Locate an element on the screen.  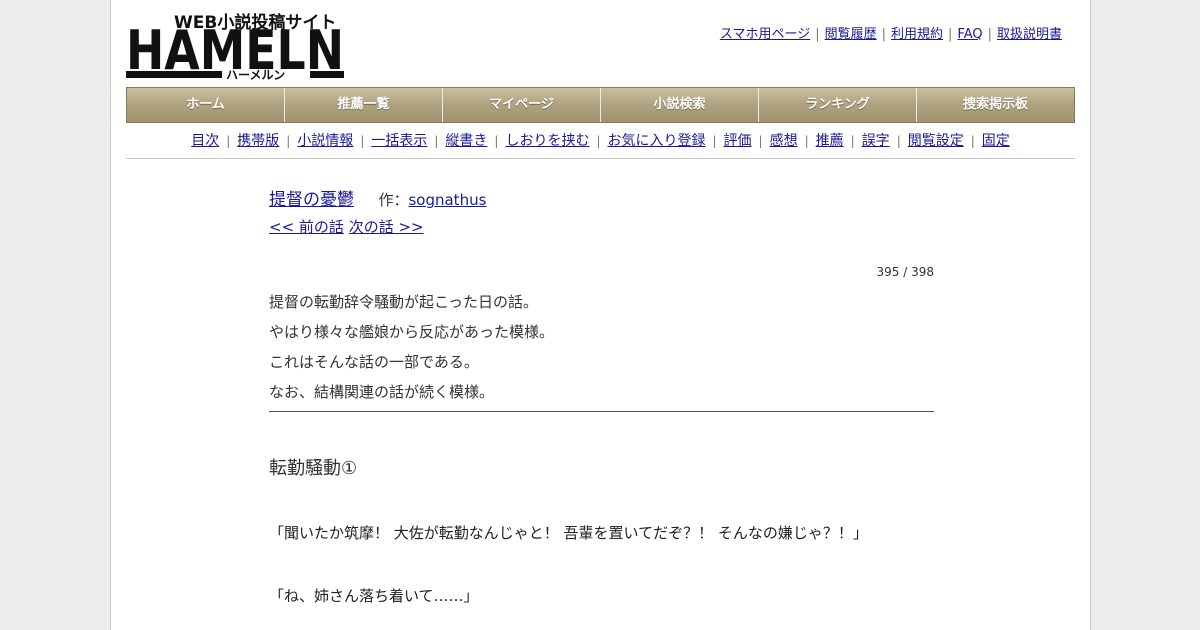
preface-line: これはそんな話の一部である。 is located at coordinates (374, 362).